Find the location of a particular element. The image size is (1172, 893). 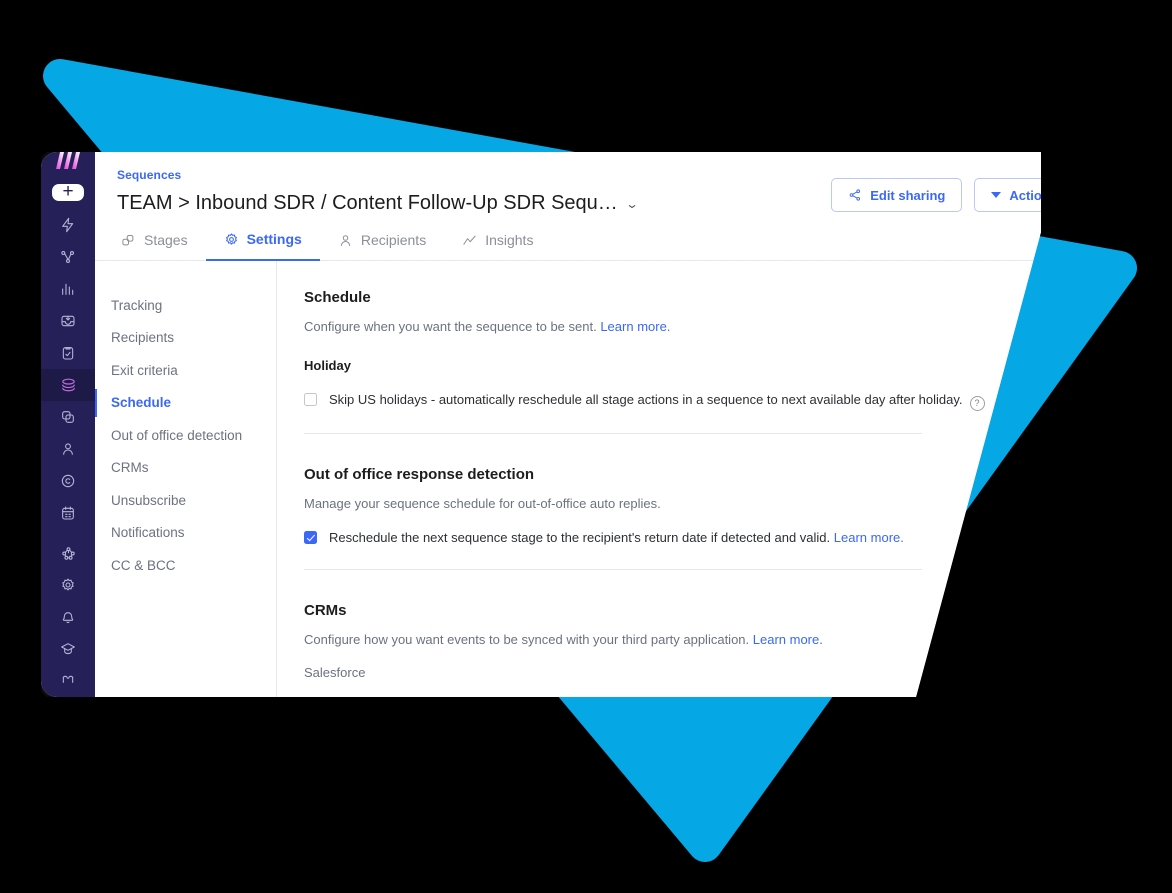

inbox-icon is located at coordinates (68, 321).